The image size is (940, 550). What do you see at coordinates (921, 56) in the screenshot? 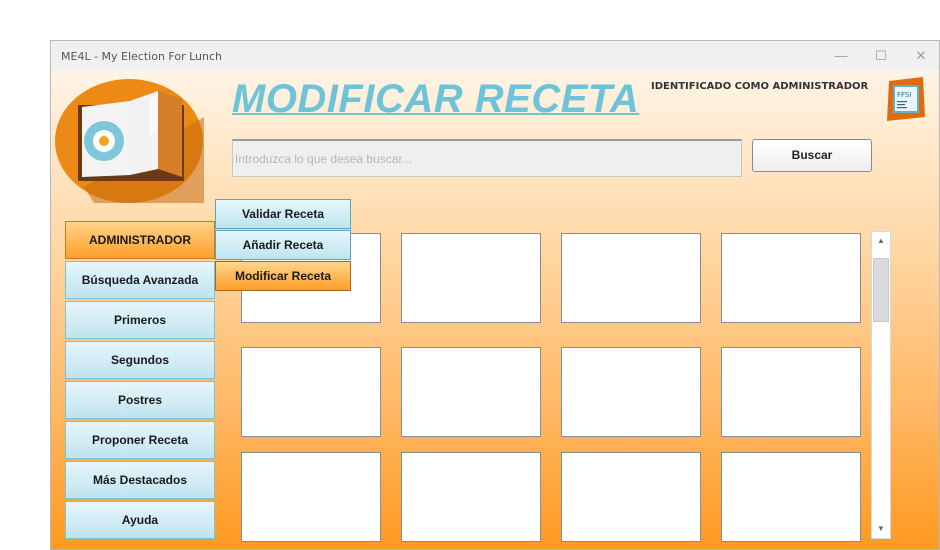
I see `close-button: ✕` at bounding box center [921, 56].